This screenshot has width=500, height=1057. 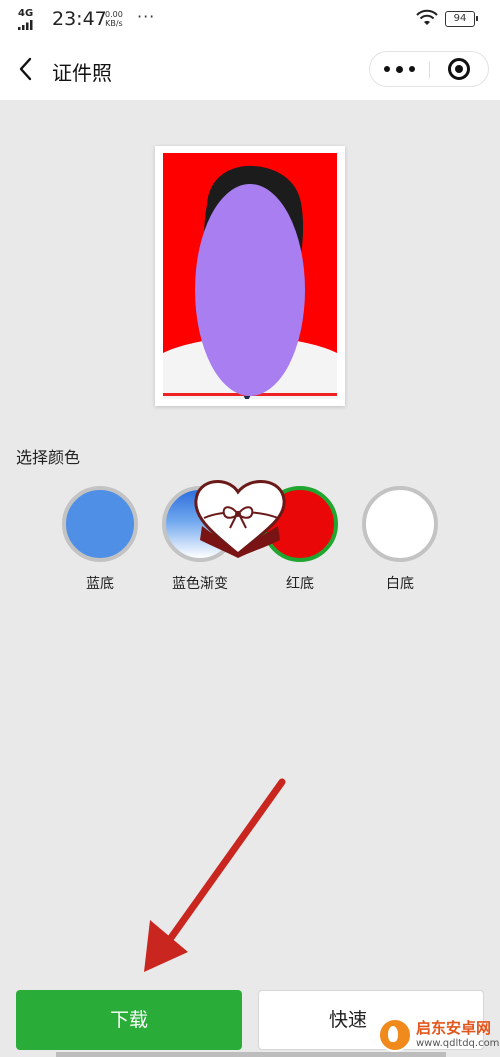 What do you see at coordinates (458, 1043) in the screenshot?
I see `watermark-url: www.qdltdq.com` at bounding box center [458, 1043].